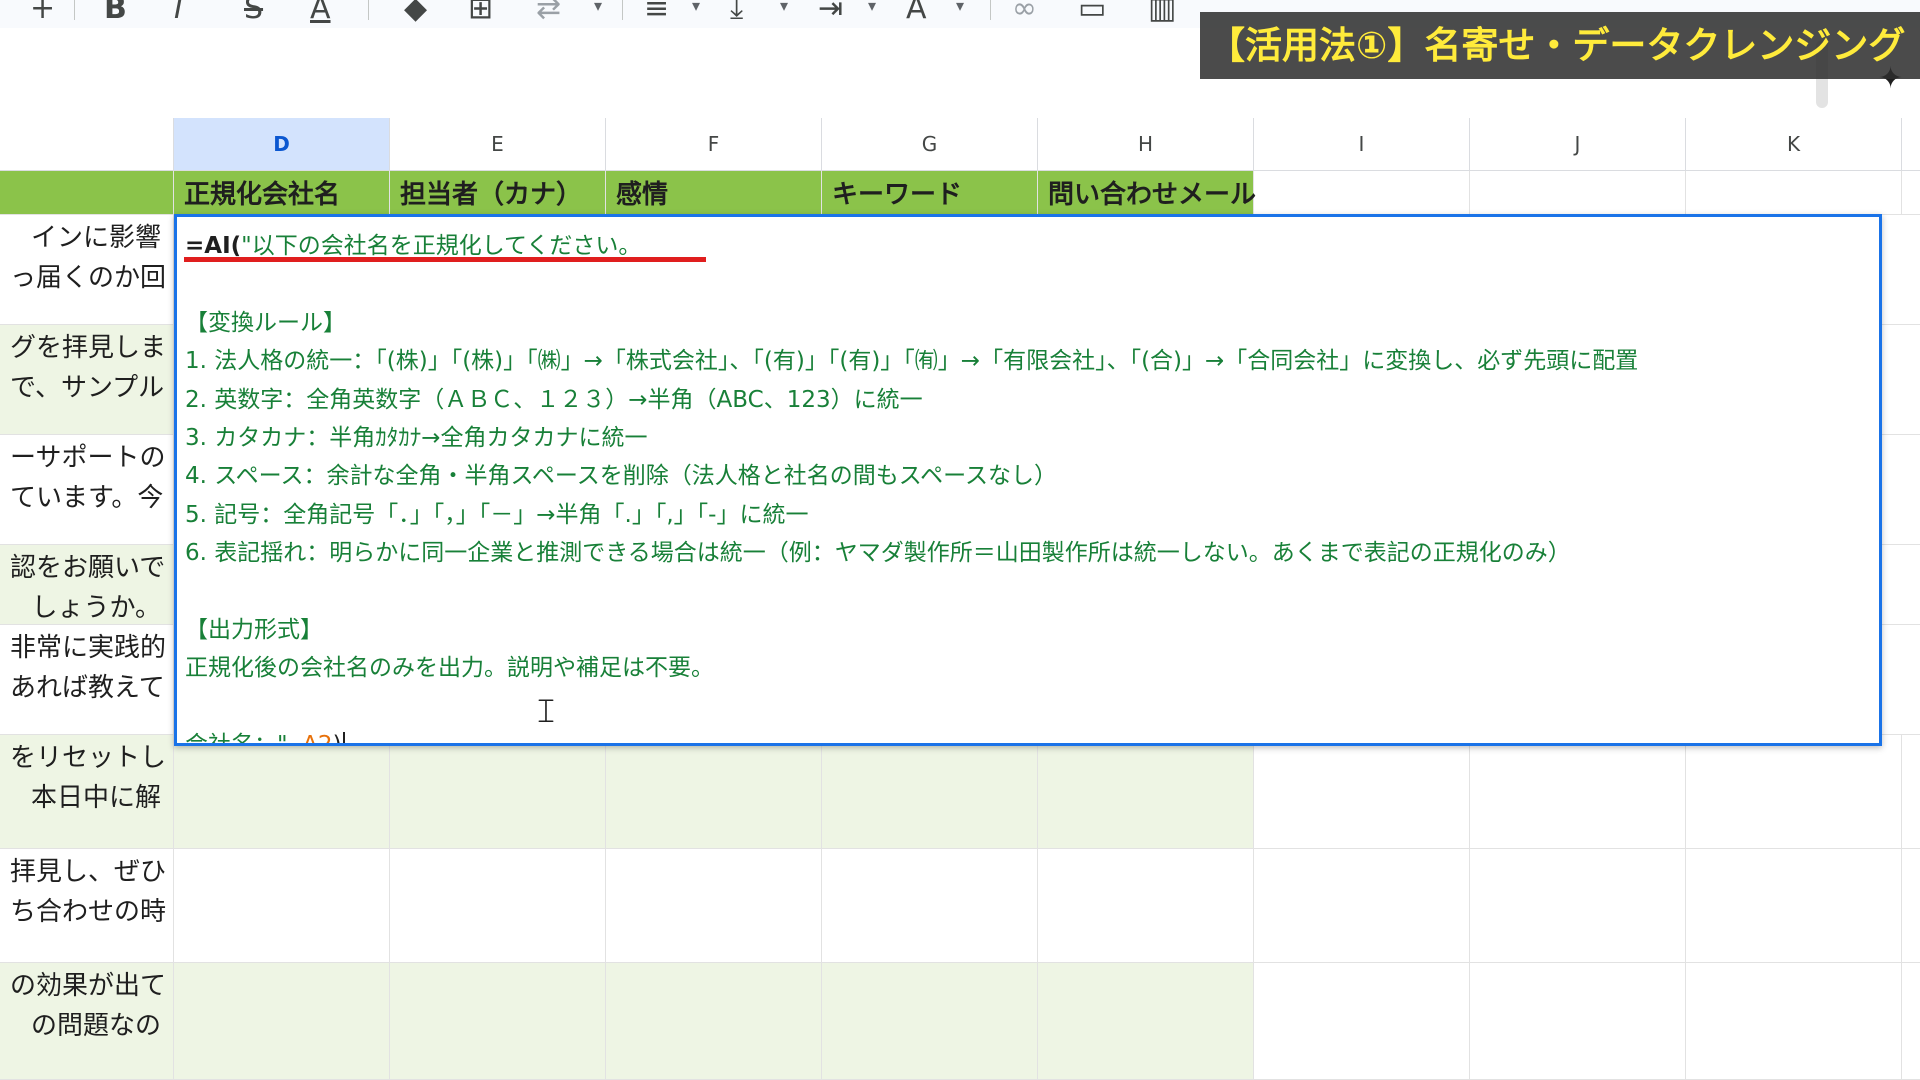  What do you see at coordinates (1092, 12) in the screenshot?
I see `comment-icon: ▭` at bounding box center [1092, 12].